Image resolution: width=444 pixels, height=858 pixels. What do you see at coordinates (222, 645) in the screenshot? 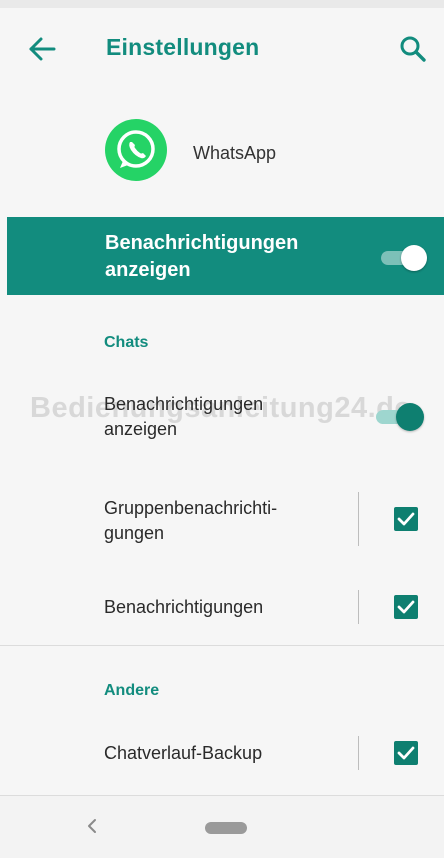
I see `section-divider` at bounding box center [222, 645].